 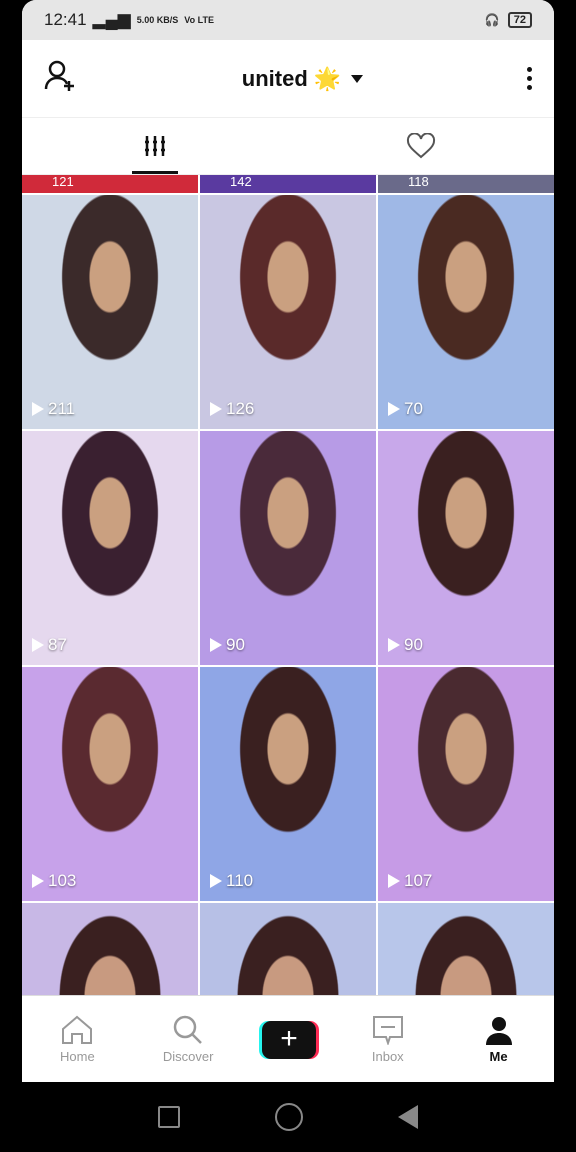 What do you see at coordinates (408, 1117) in the screenshot?
I see `back-icon` at bounding box center [408, 1117].